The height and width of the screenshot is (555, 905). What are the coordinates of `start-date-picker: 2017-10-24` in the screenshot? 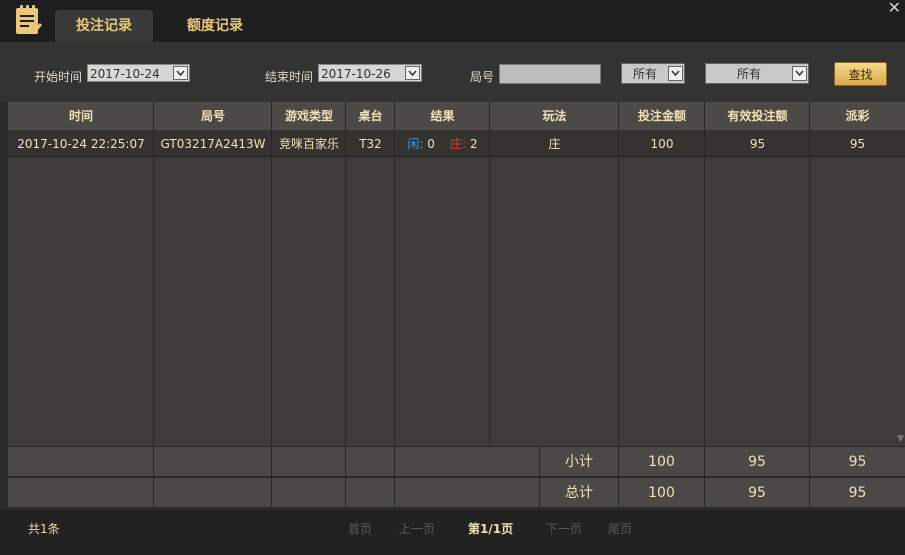 It's located at (138, 73).